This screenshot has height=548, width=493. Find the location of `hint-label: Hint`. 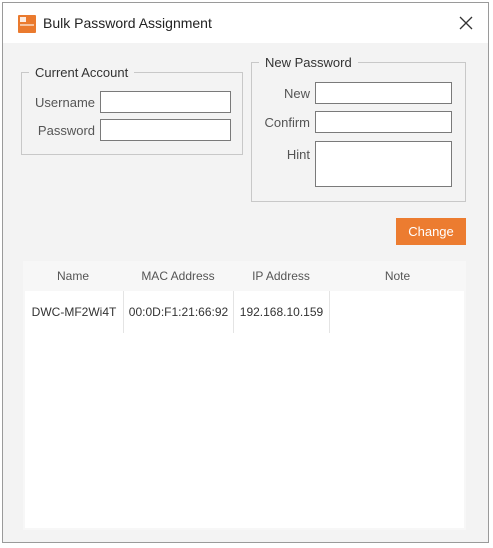

hint-label: Hint is located at coordinates (298, 154).